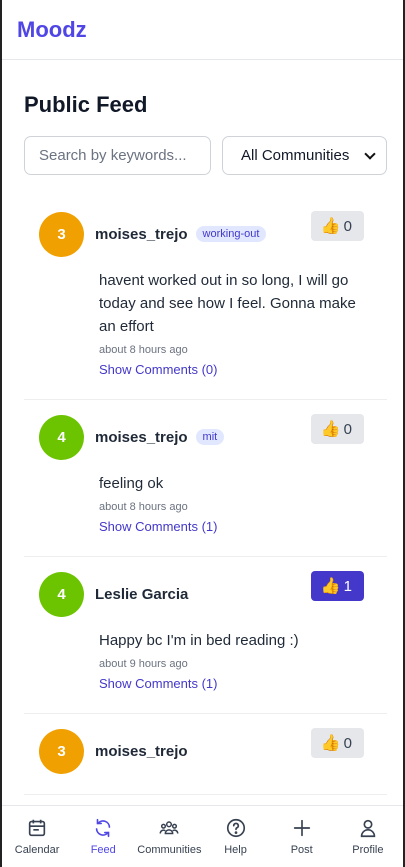 This screenshot has height=867, width=405. Describe the element at coordinates (210, 437) in the screenshot. I see `community-tag: mit` at that location.